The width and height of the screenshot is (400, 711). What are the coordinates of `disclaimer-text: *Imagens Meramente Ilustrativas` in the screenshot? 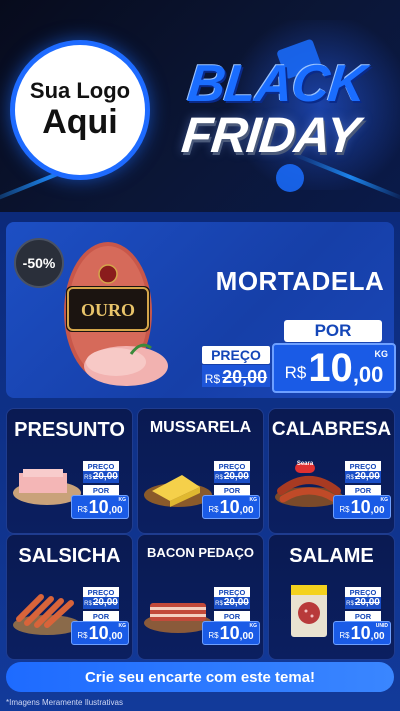 It's located at (64, 702).